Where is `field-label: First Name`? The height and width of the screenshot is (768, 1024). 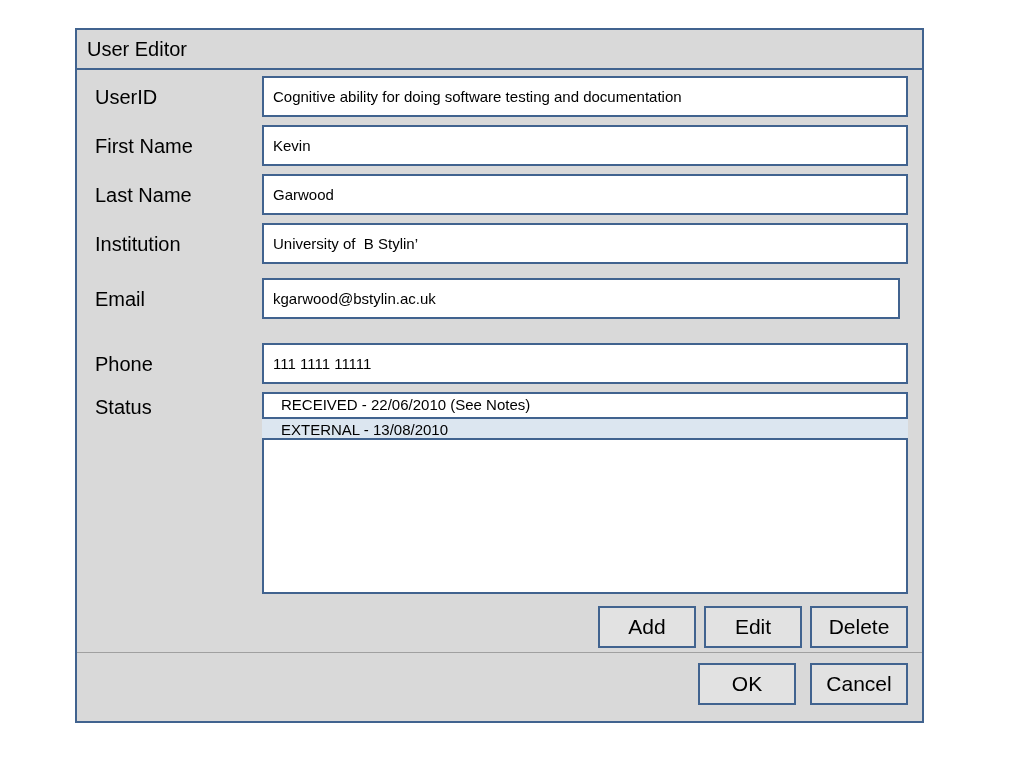
field-label: First Name is located at coordinates (144, 146).